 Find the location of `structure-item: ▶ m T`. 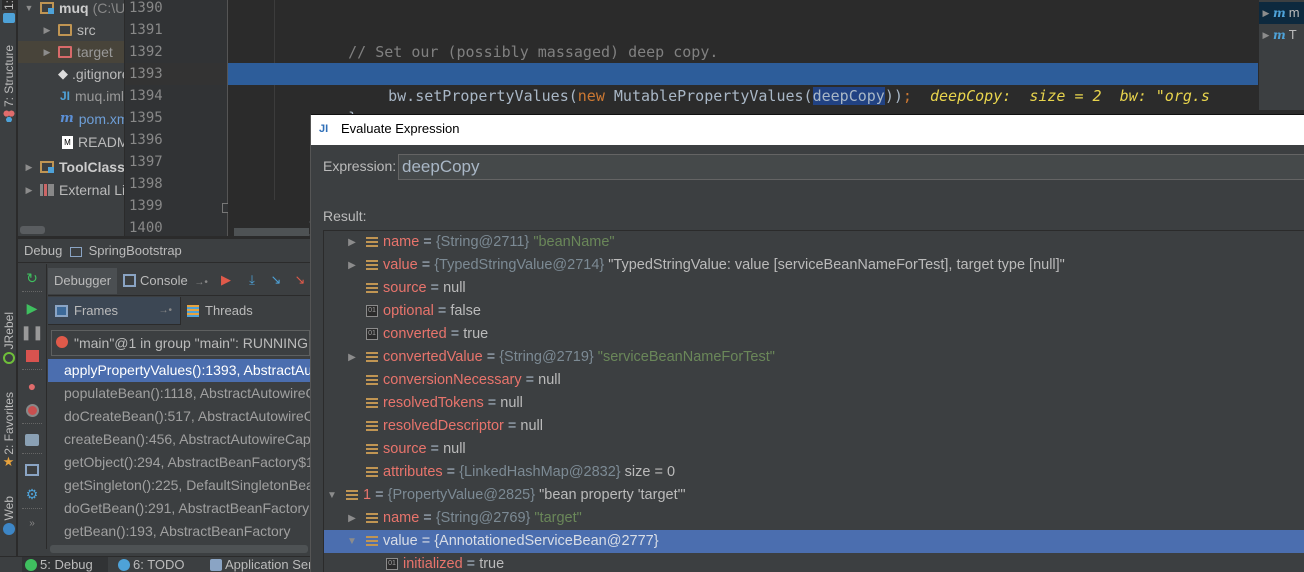

structure-item: ▶ m T is located at coordinates (1281, 35).